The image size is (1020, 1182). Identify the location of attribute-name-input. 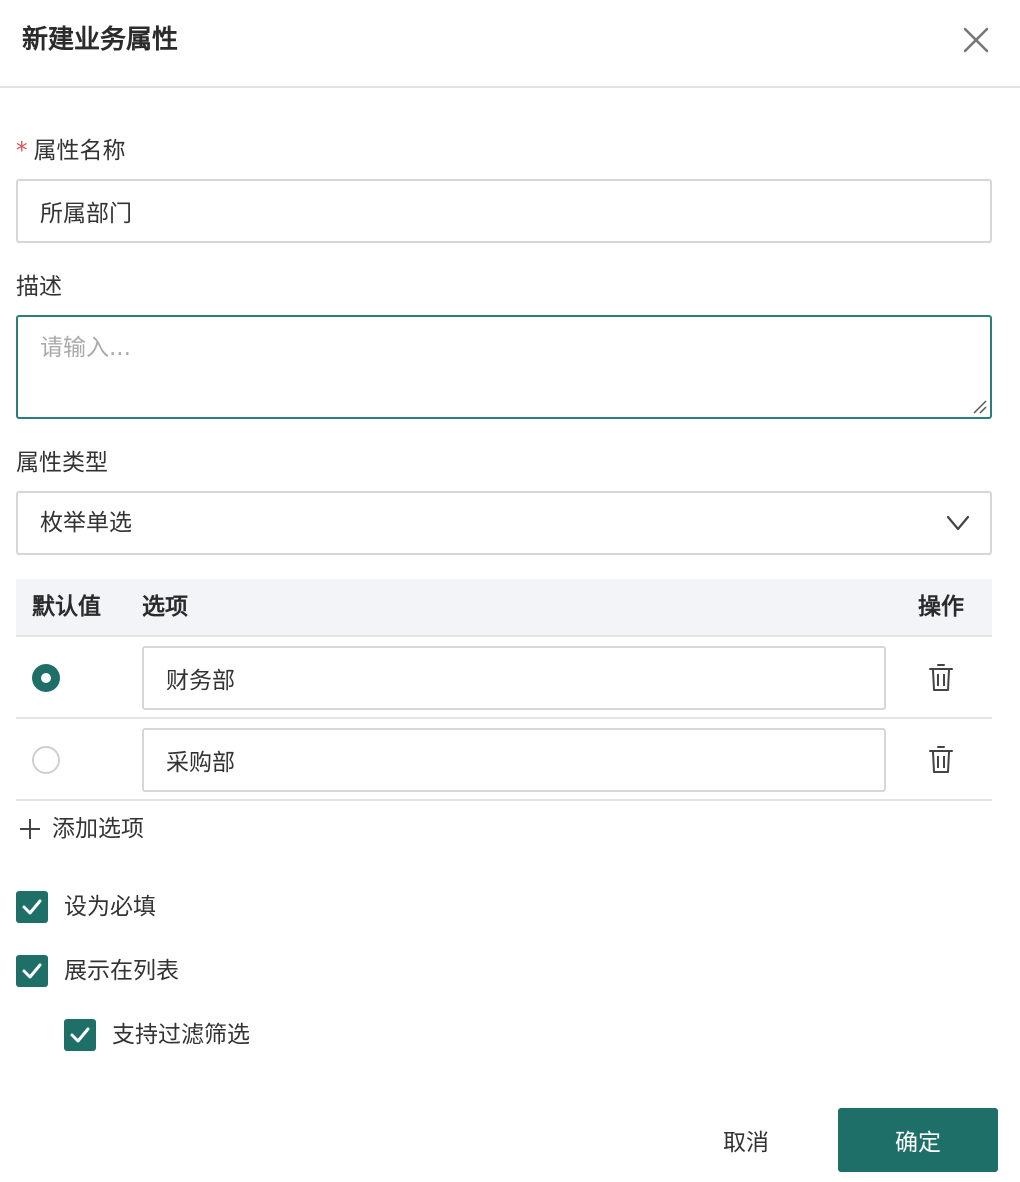
(504, 211).